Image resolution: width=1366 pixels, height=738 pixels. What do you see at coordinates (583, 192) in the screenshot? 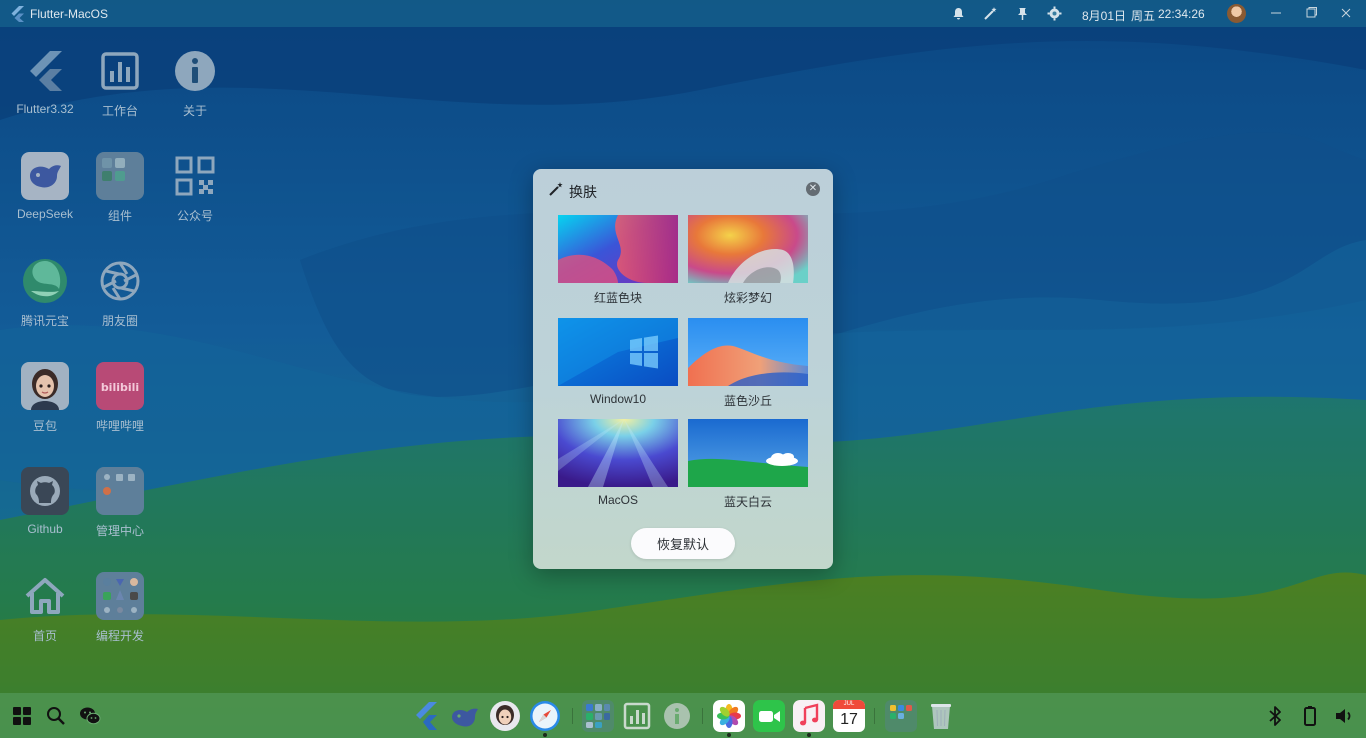
I see `dialog-title: 换肤` at bounding box center [583, 192].